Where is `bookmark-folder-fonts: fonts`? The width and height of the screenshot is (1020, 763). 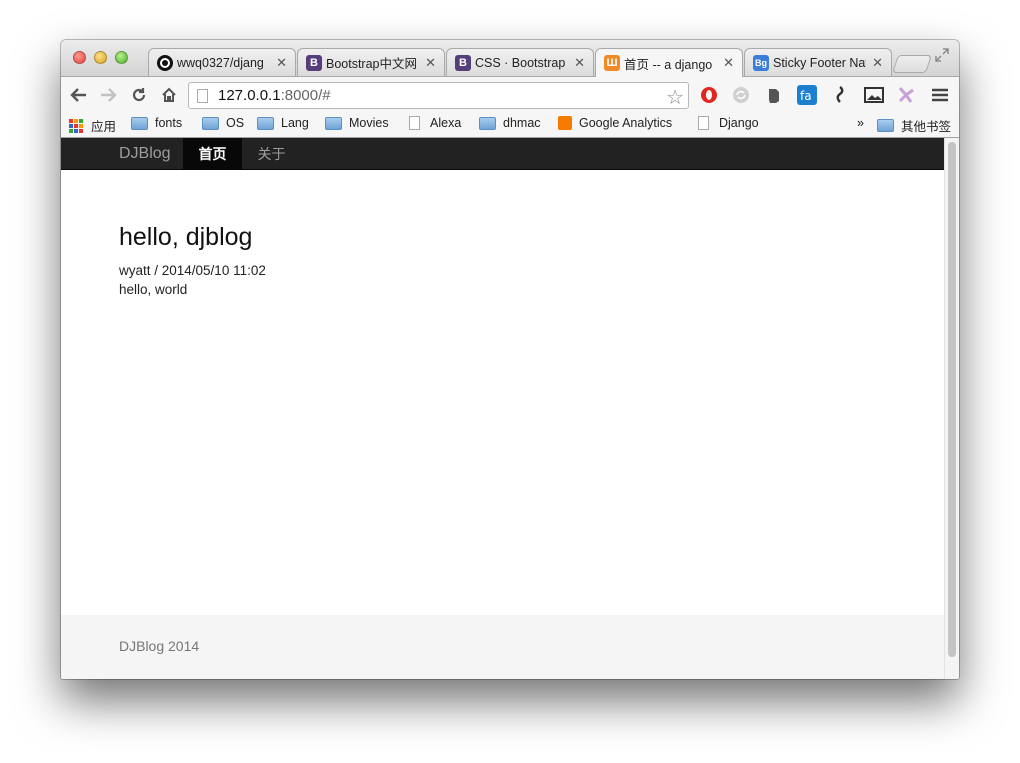
bookmark-folder-fonts: fonts is located at coordinates (156, 123).